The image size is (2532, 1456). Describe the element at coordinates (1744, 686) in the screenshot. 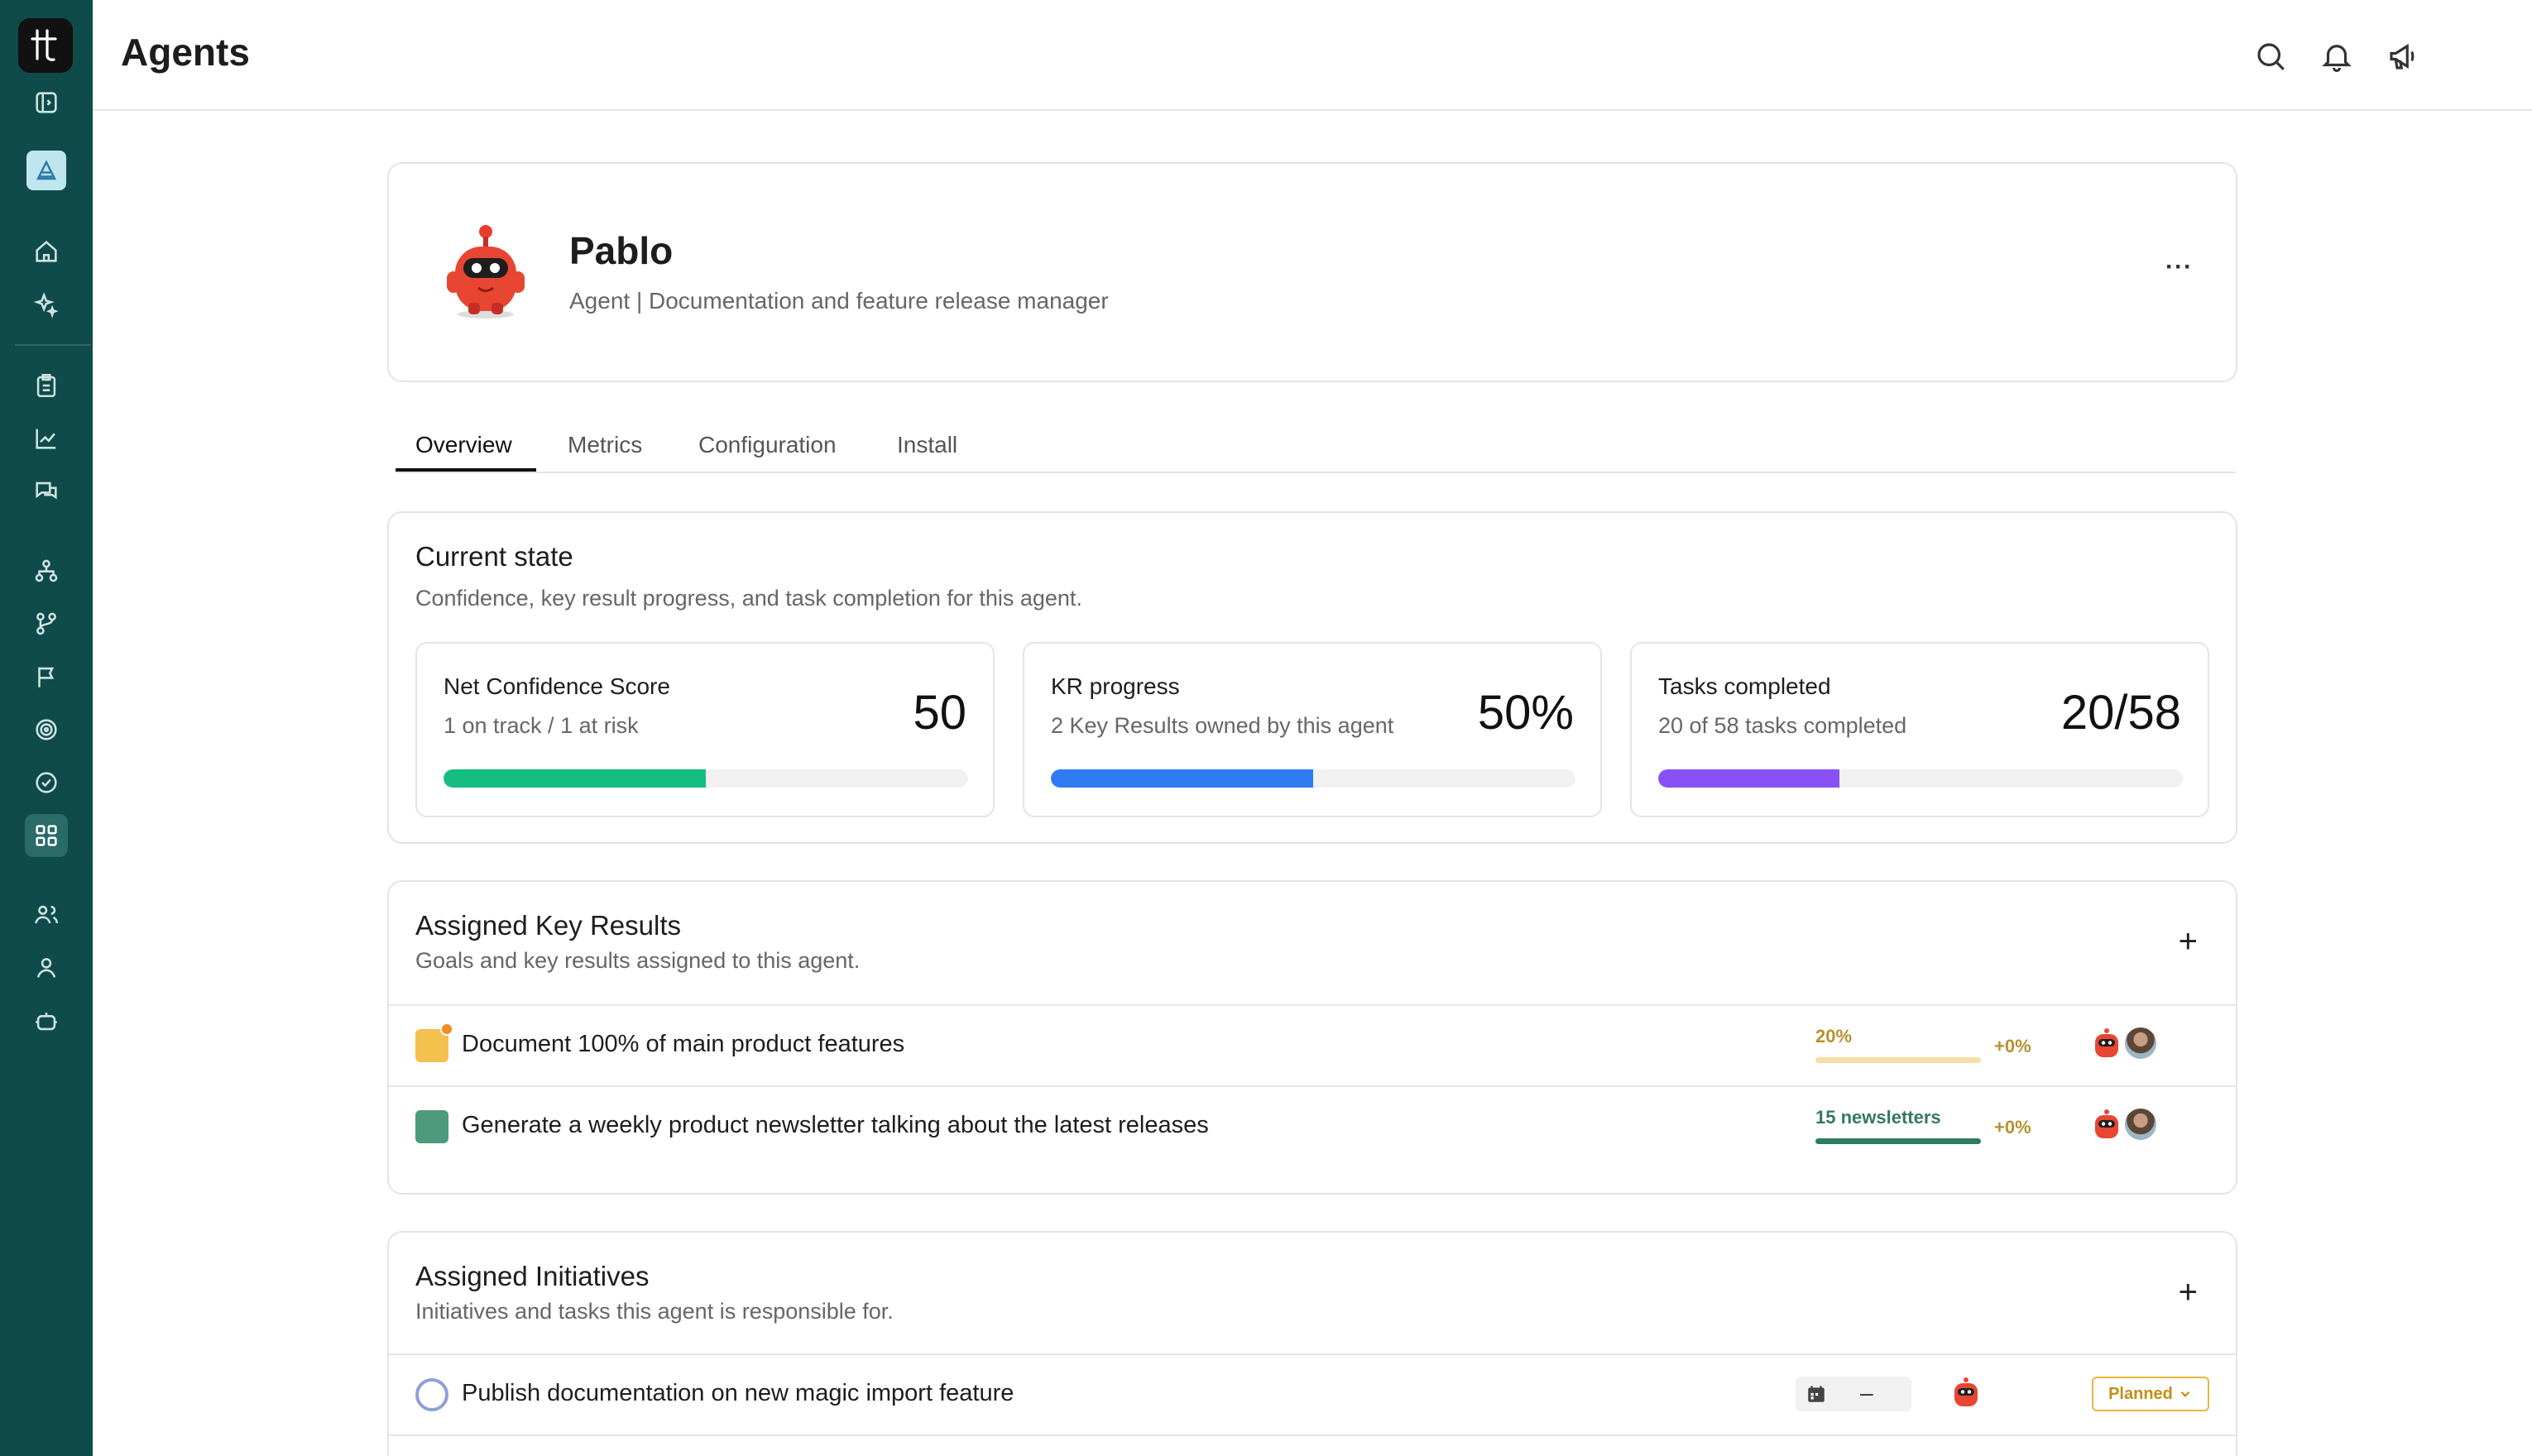

I see `stat-title: Tasks completed` at that location.